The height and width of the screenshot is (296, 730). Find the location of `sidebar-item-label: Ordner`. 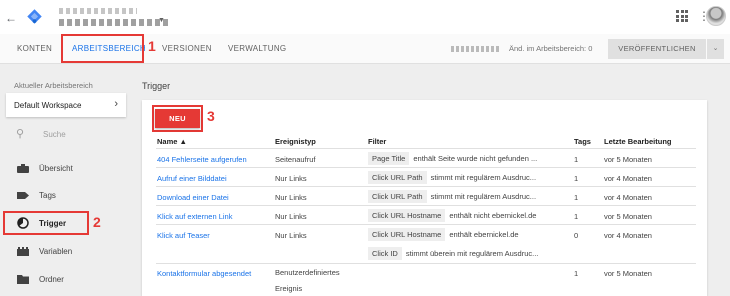

sidebar-item-label: Ordner is located at coordinates (51, 279).